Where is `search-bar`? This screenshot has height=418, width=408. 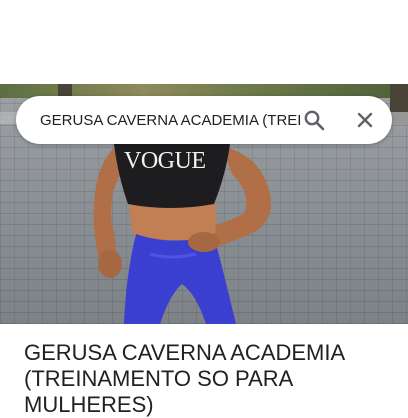
search-bar is located at coordinates (204, 120).